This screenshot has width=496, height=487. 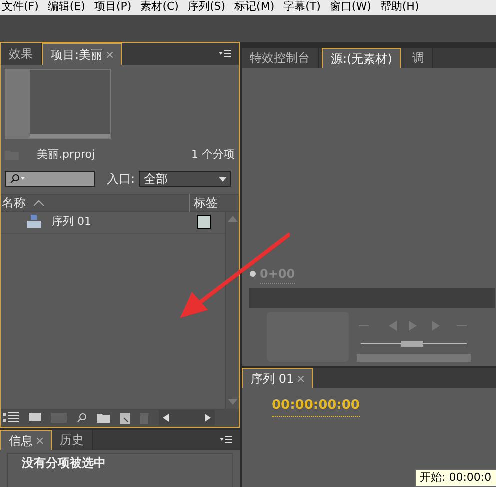 I want to click on item-name: 序列 01, so click(x=72, y=222).